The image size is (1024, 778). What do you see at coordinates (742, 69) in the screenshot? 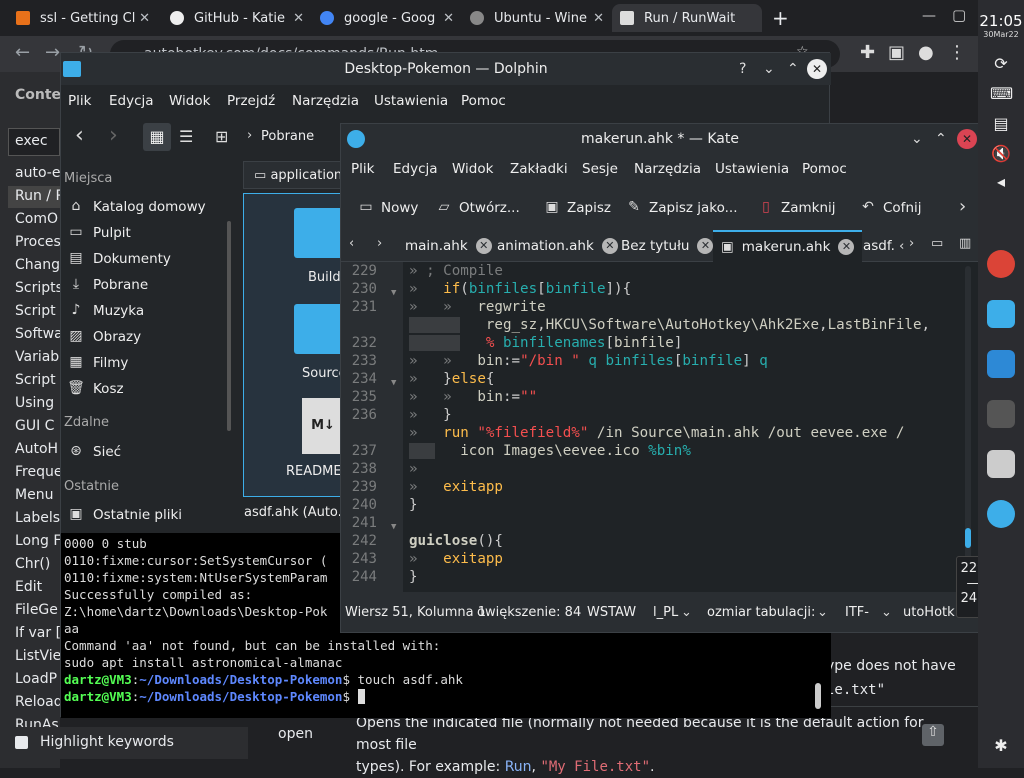
I see `help-icon: ?` at bounding box center [742, 69].